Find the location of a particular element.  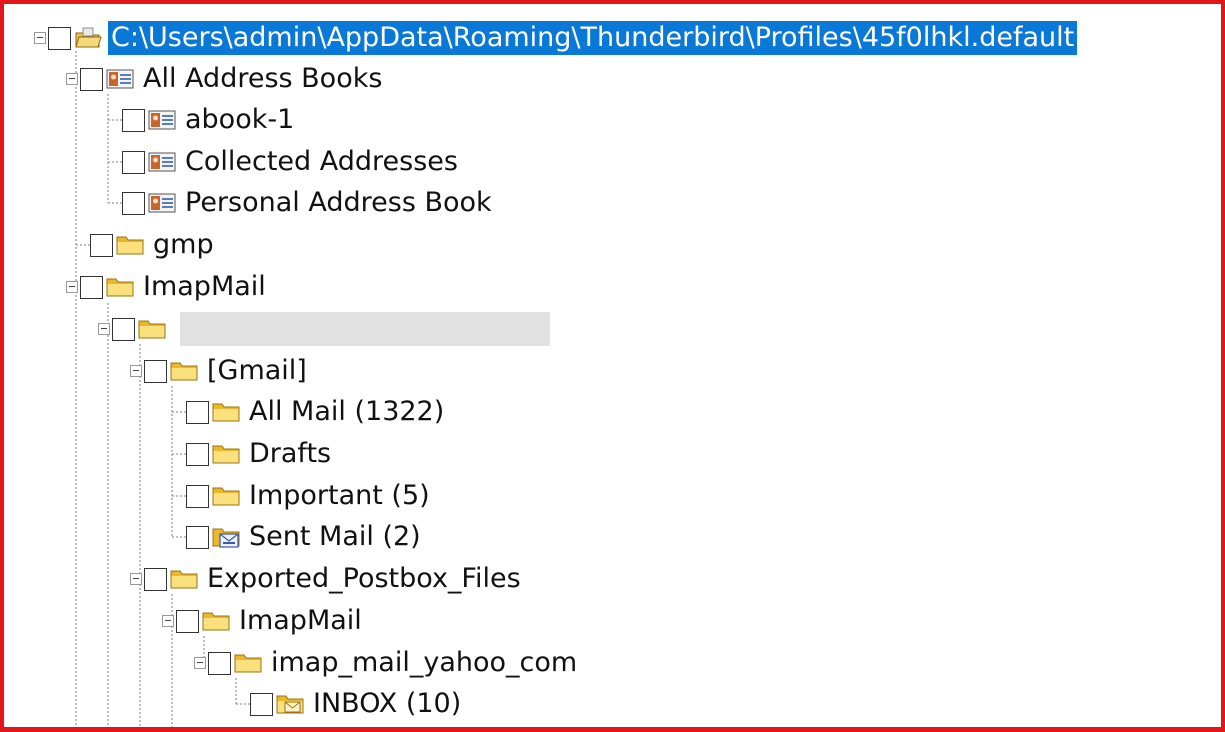

tree-node-address-book: Collected Addresses is located at coordinates (291, 162).